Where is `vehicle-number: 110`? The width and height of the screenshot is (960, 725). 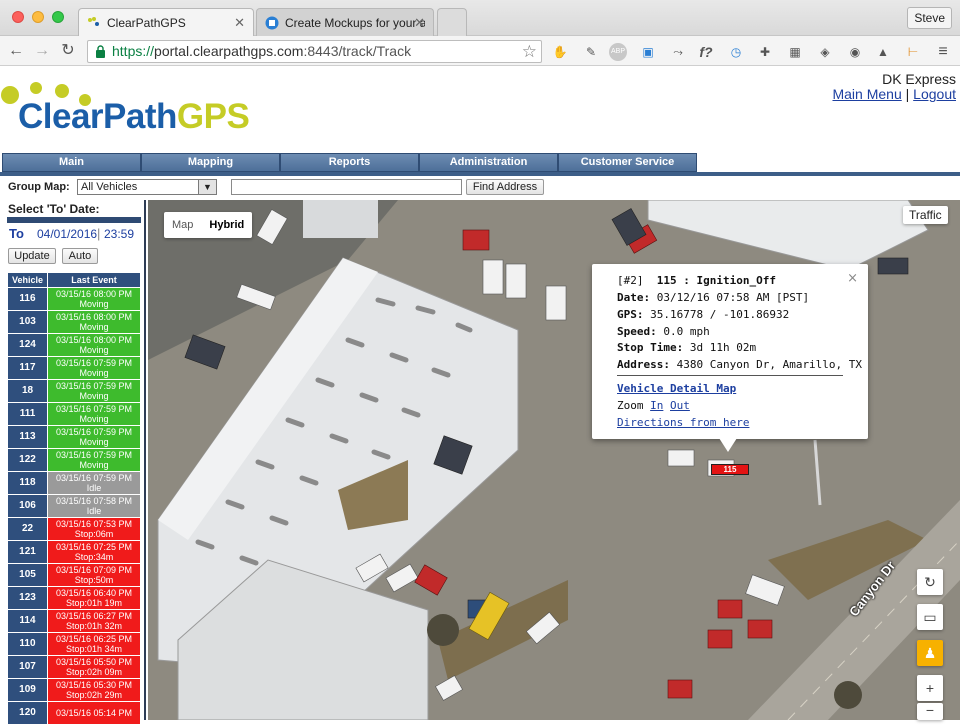 vehicle-number: 110 is located at coordinates (27, 644).